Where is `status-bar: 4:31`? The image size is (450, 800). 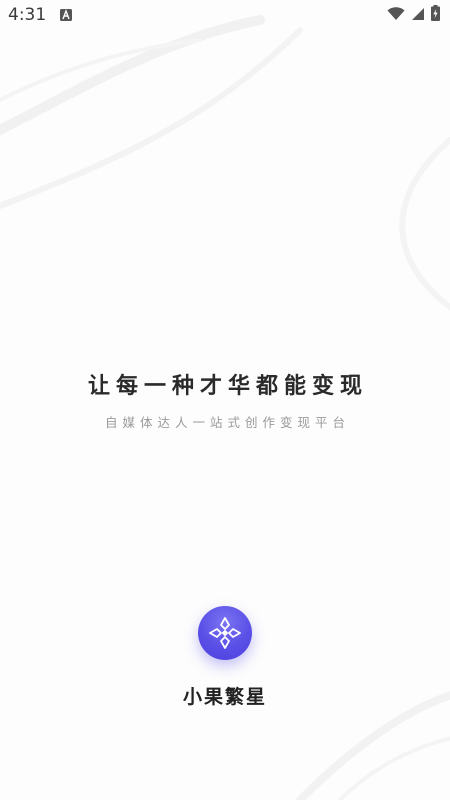
status-bar: 4:31 is located at coordinates (225, 15).